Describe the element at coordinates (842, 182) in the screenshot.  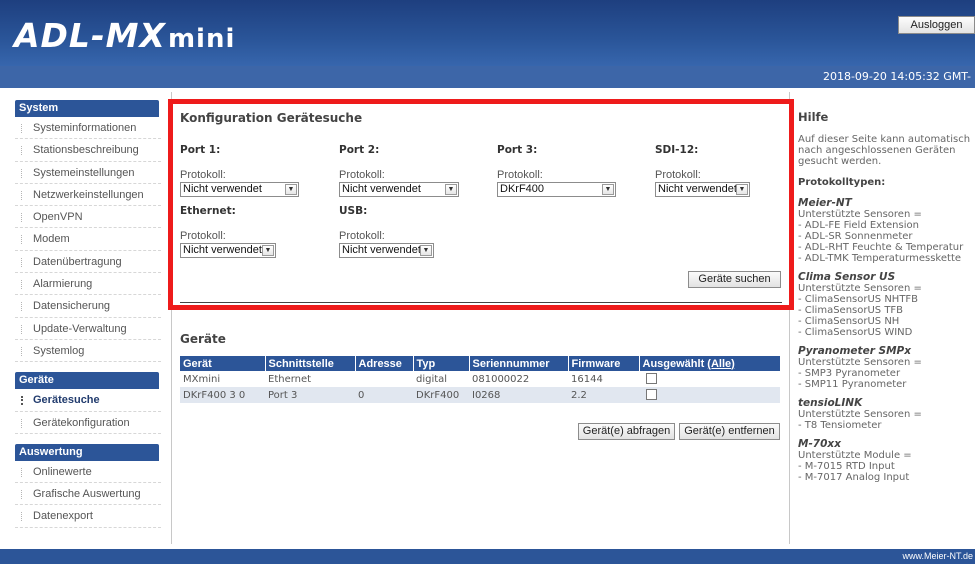
I see `help-subtitle: Protokolltypen:` at that location.